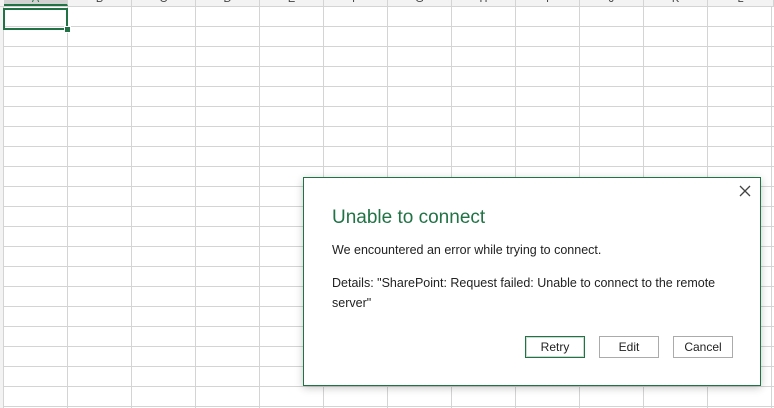  What do you see at coordinates (629, 347) in the screenshot?
I see `edit-button: Edit` at bounding box center [629, 347].